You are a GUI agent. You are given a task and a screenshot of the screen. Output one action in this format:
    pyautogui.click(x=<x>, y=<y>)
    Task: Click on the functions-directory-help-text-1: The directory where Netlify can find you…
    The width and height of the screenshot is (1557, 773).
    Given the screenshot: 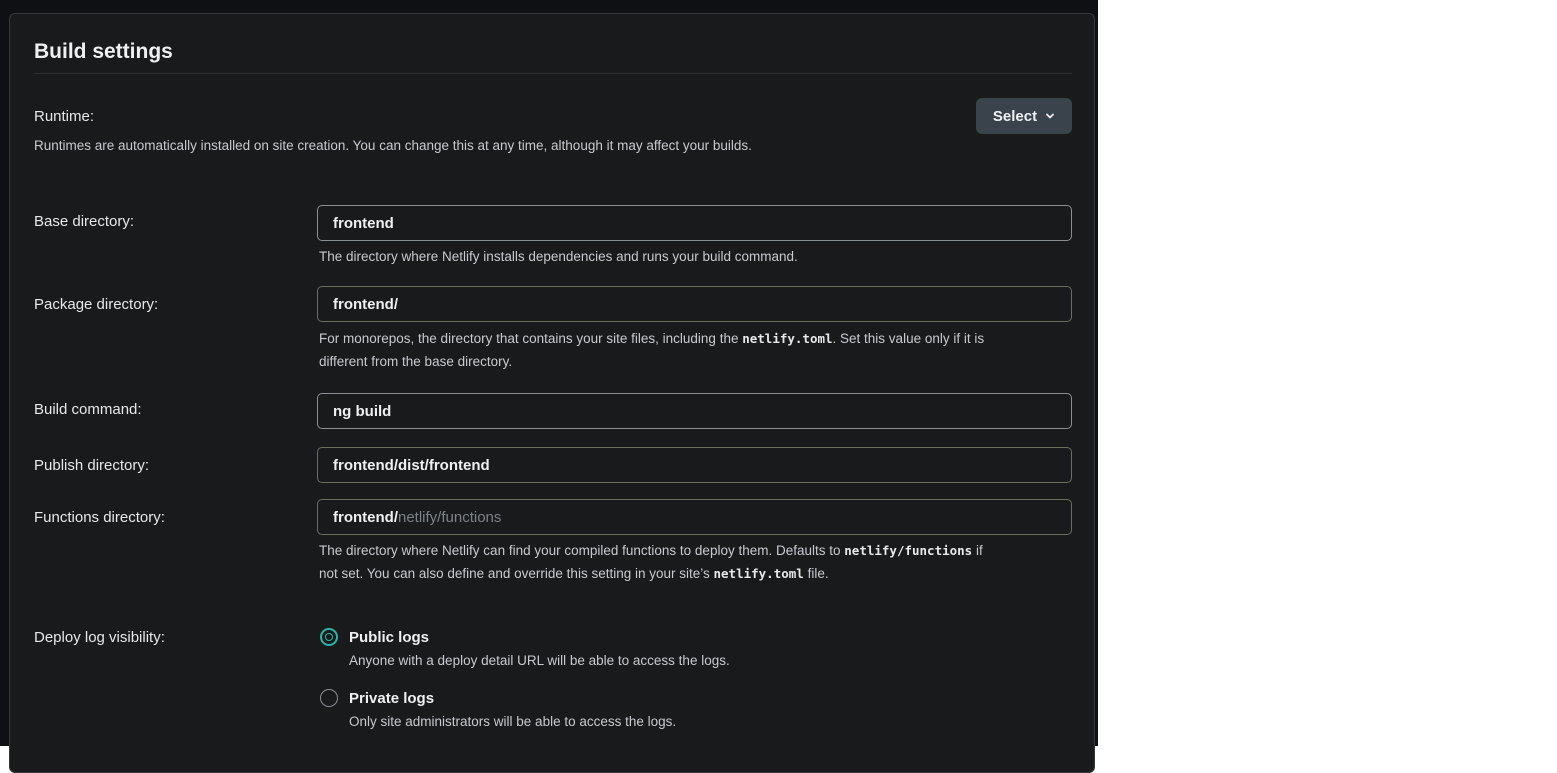 What is the action you would take?
    pyautogui.click(x=582, y=550)
    